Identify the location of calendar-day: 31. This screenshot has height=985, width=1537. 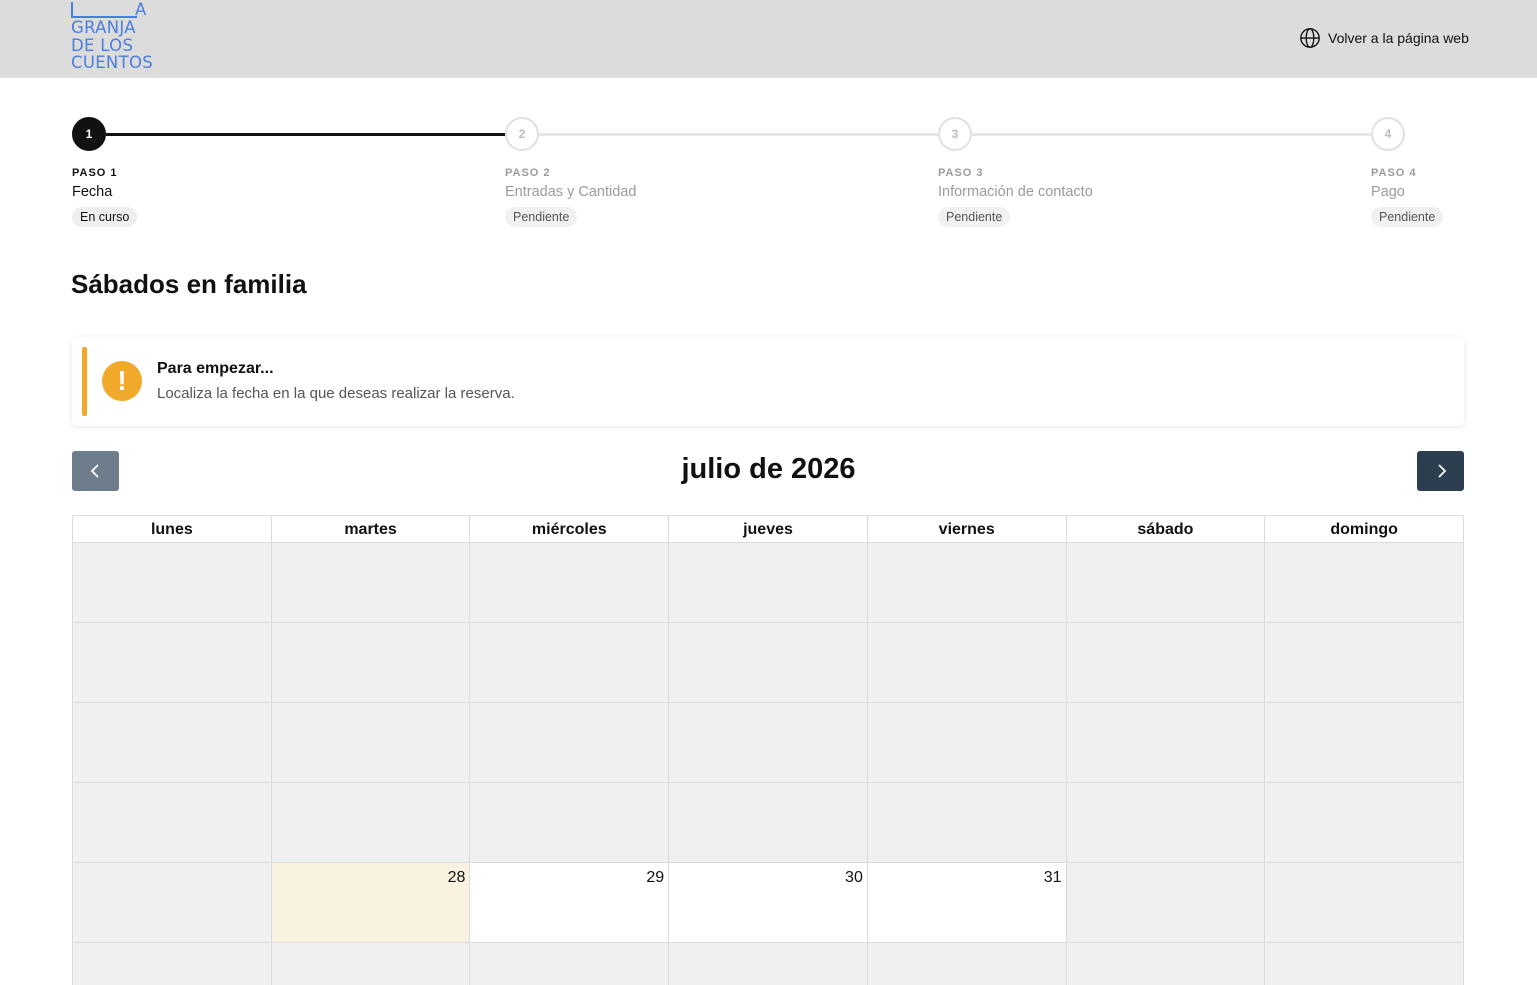
(967, 903).